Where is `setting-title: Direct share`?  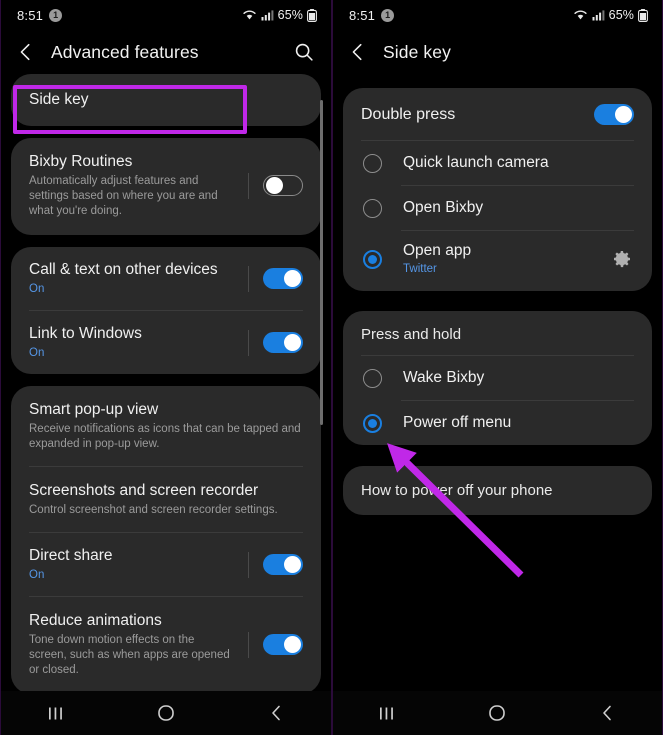
setting-title: Direct share is located at coordinates (71, 555).